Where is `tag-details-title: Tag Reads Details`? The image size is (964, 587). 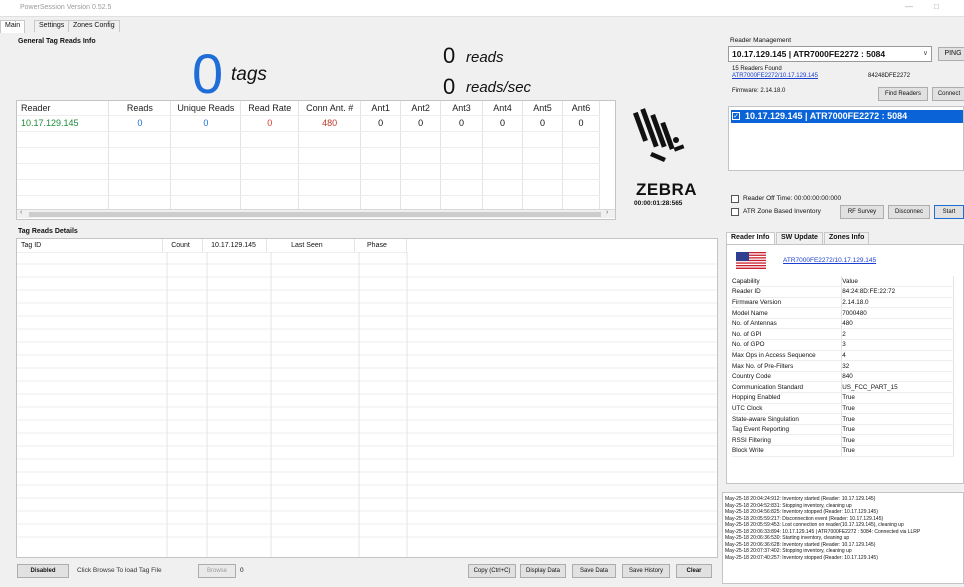 tag-details-title: Tag Reads Details is located at coordinates (48, 231).